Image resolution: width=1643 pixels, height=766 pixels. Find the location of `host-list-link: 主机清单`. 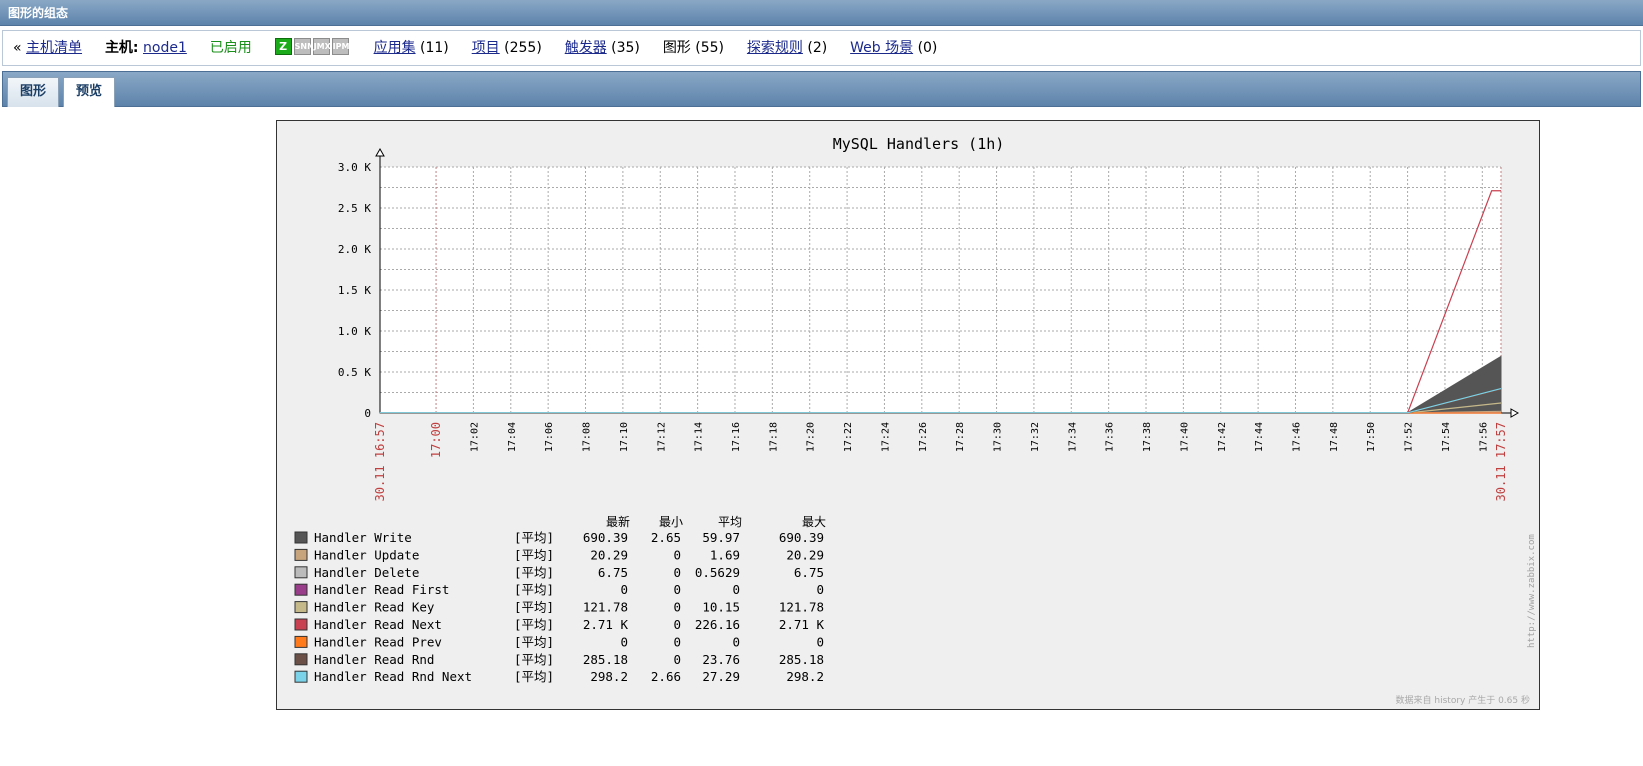

host-list-link: 主机清单 is located at coordinates (54, 48).